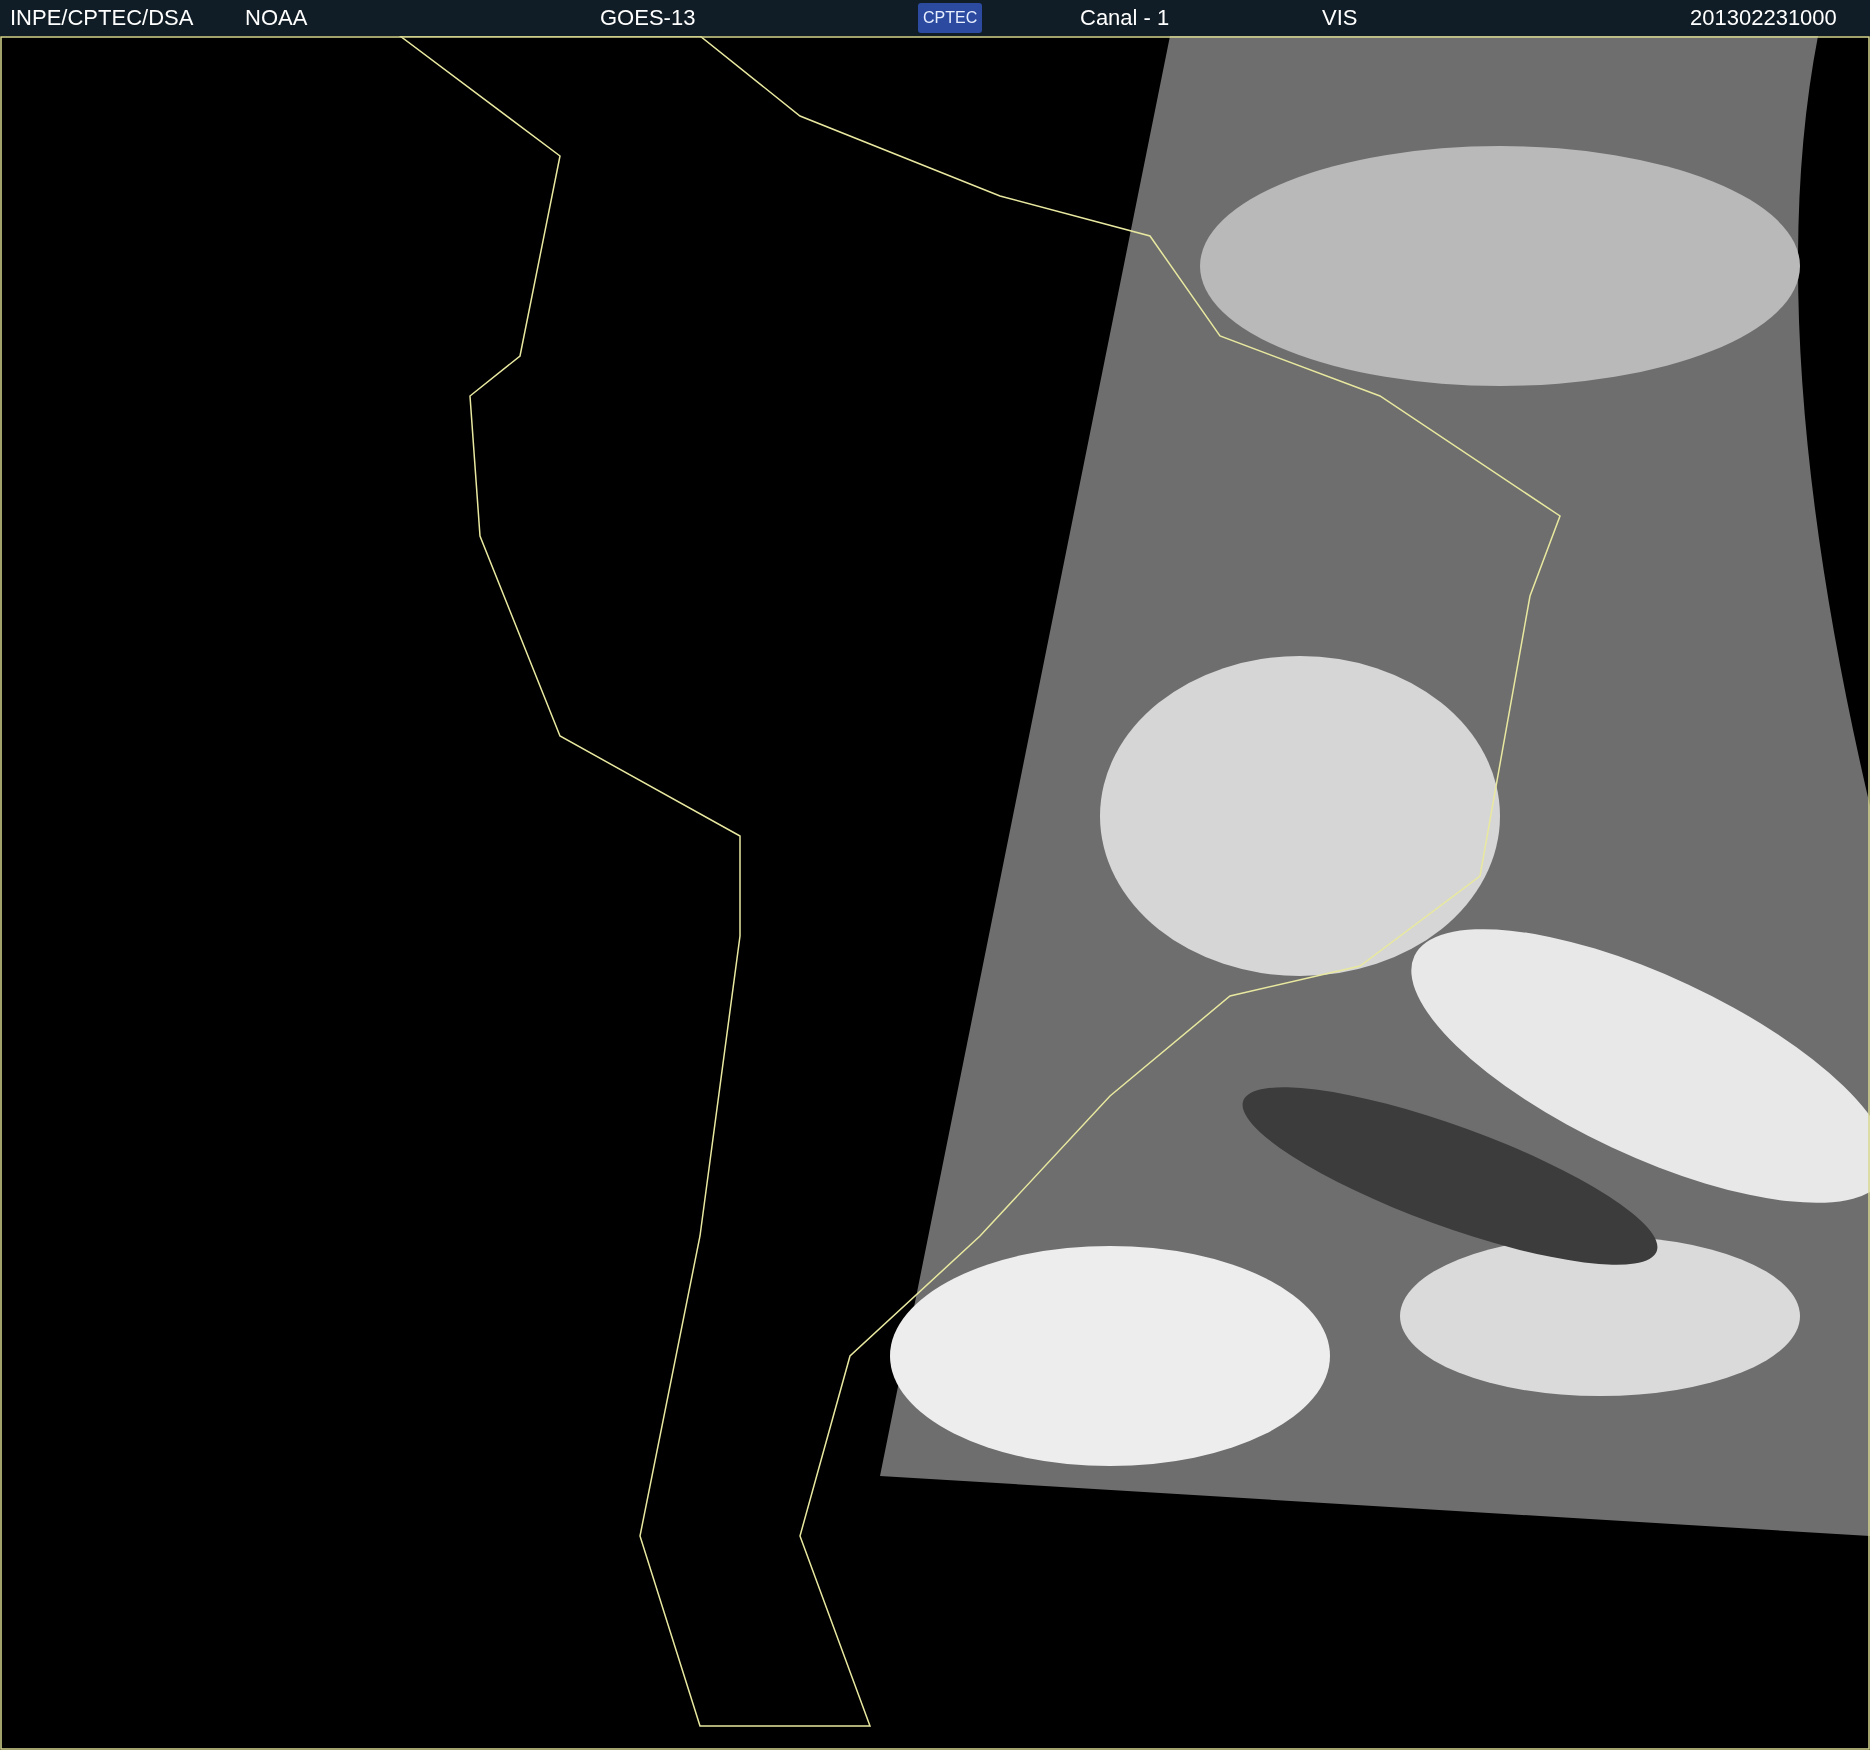 This screenshot has height=1750, width=1870. Describe the element at coordinates (276, 18) in the screenshot. I see `header-text: NOAA` at that location.